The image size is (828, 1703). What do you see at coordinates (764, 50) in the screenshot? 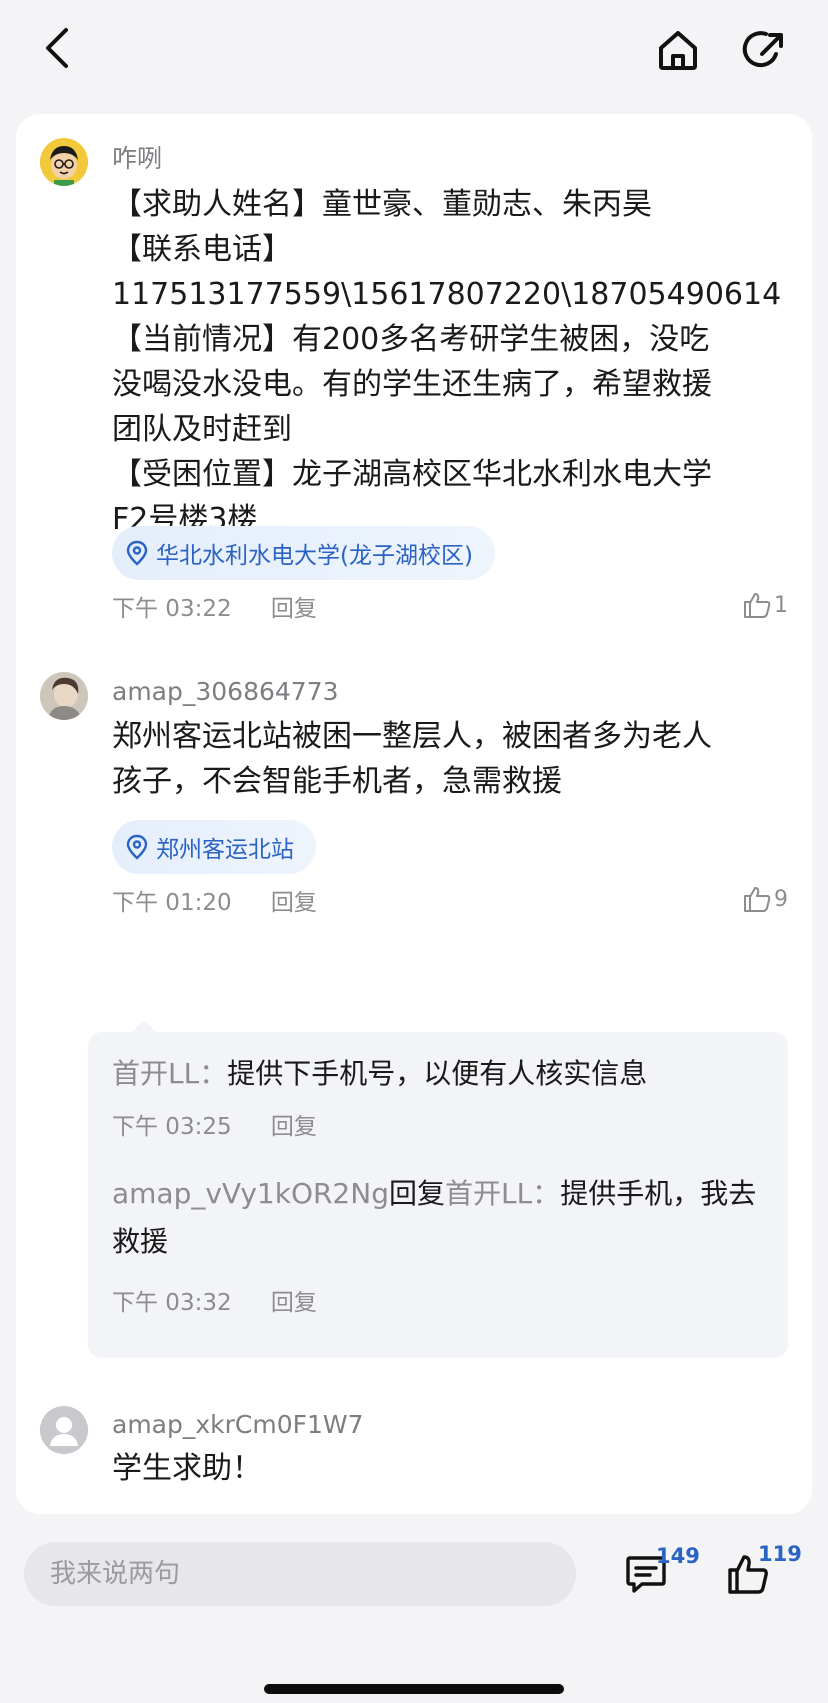
I see `share-icon` at bounding box center [764, 50].